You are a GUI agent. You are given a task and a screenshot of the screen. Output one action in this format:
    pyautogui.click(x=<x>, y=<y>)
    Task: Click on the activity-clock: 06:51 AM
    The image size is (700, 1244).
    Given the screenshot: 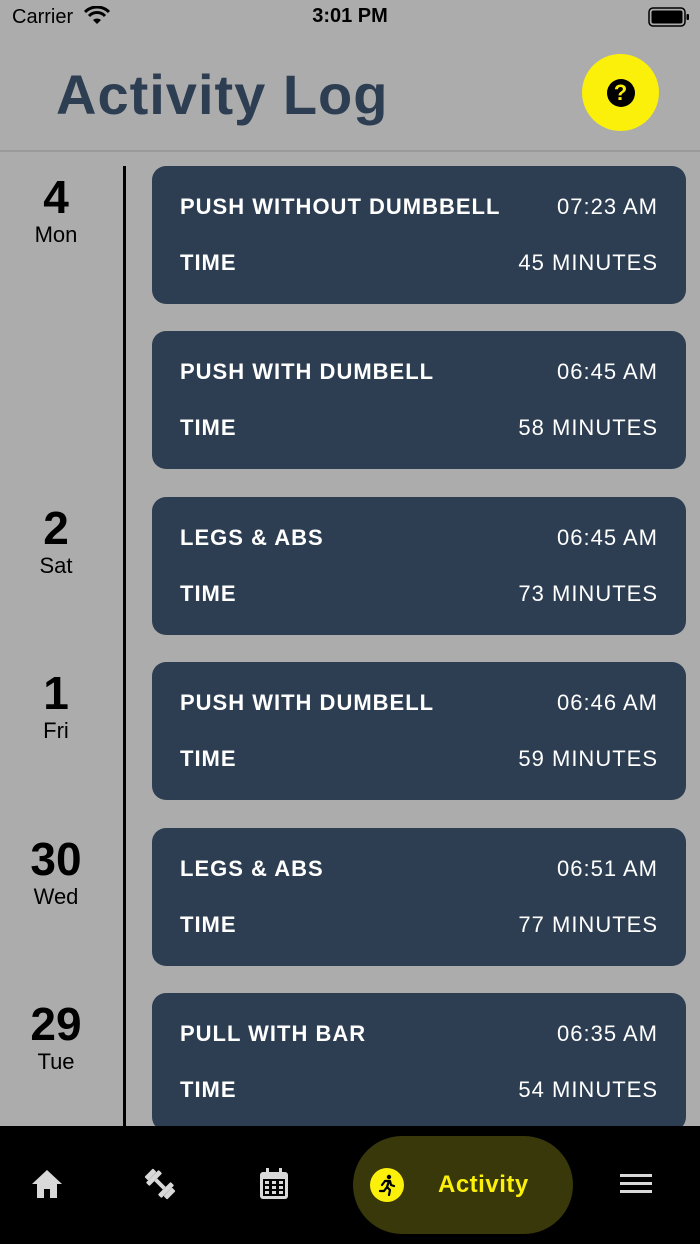 What is the action you would take?
    pyautogui.click(x=607, y=868)
    